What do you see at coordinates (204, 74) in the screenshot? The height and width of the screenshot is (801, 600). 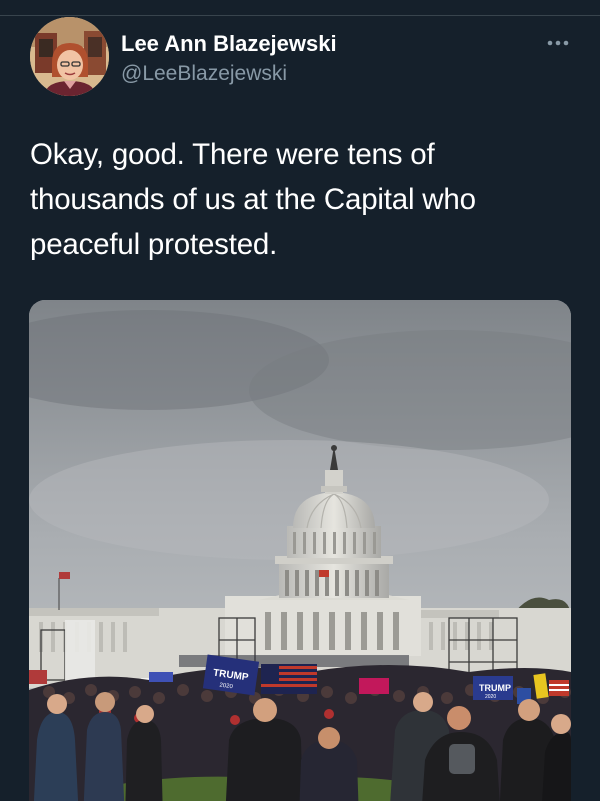 I see `author-handle: @LeeBlazejewski` at bounding box center [204, 74].